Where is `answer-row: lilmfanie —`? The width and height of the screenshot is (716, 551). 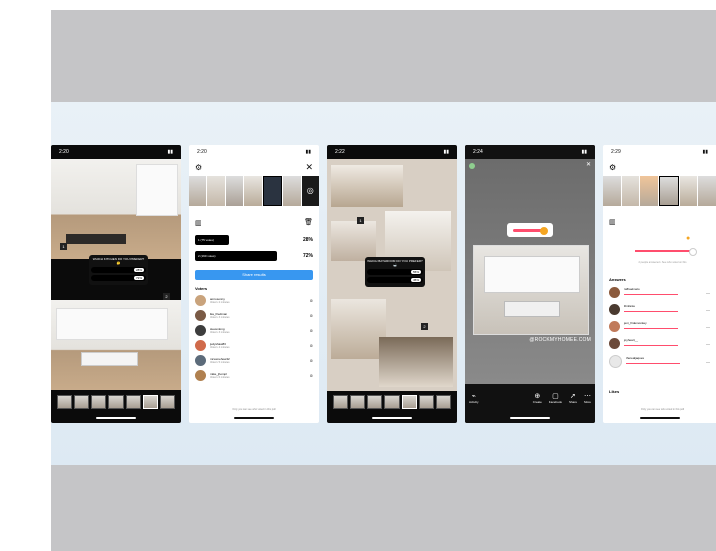 answer-row: lilmfanie — is located at coordinates (659, 309).